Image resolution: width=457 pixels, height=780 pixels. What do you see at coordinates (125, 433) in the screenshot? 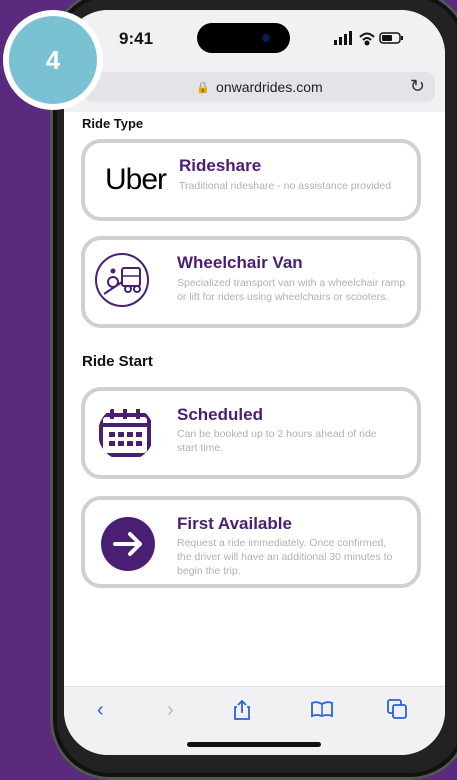
I see `calendar-icon` at bounding box center [125, 433].